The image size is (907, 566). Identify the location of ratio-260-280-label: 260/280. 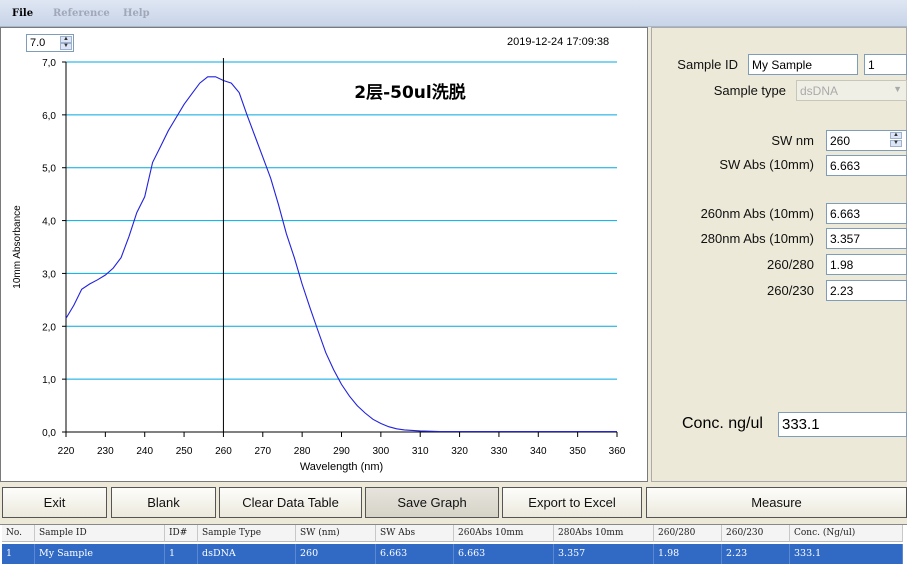
(790, 264).